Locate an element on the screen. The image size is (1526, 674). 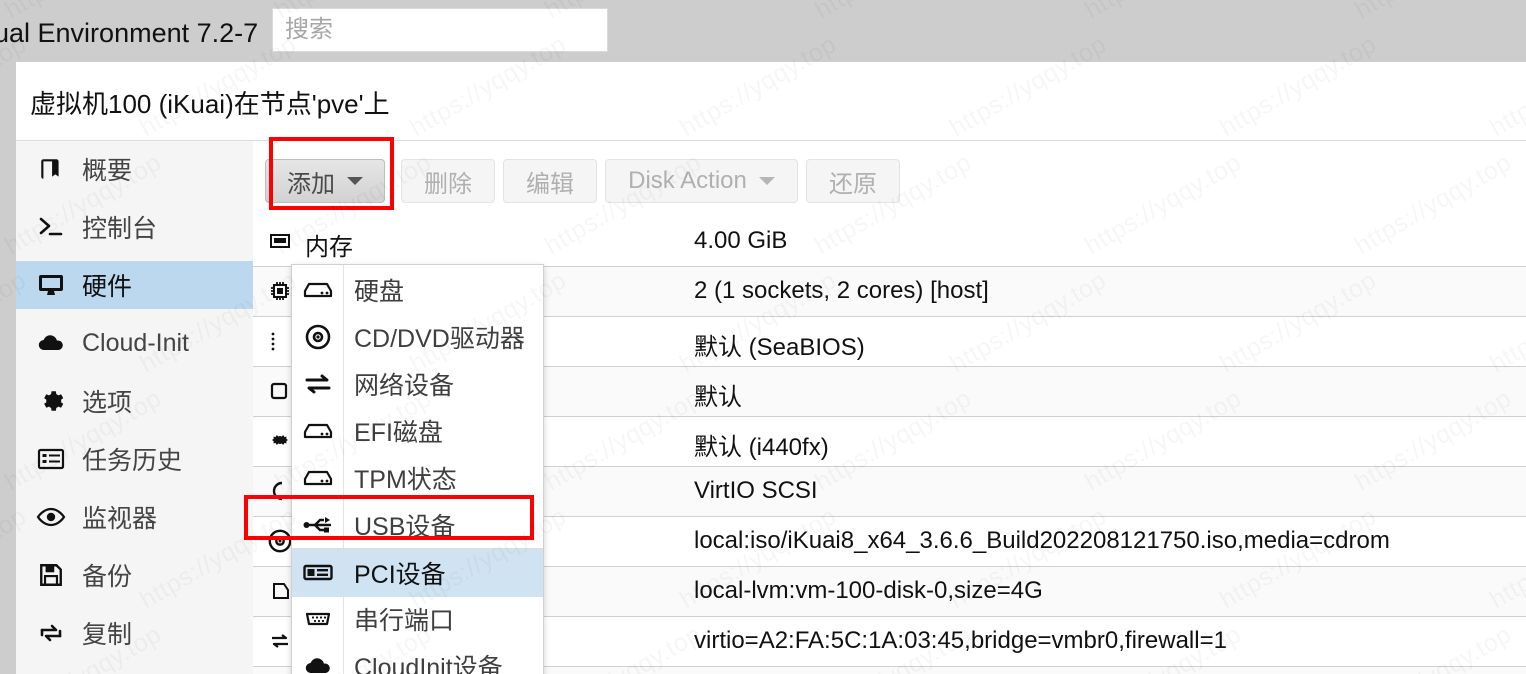
table-cell-value: local-lvm:vm-100-disk-0,size=4G is located at coordinates (868, 590).